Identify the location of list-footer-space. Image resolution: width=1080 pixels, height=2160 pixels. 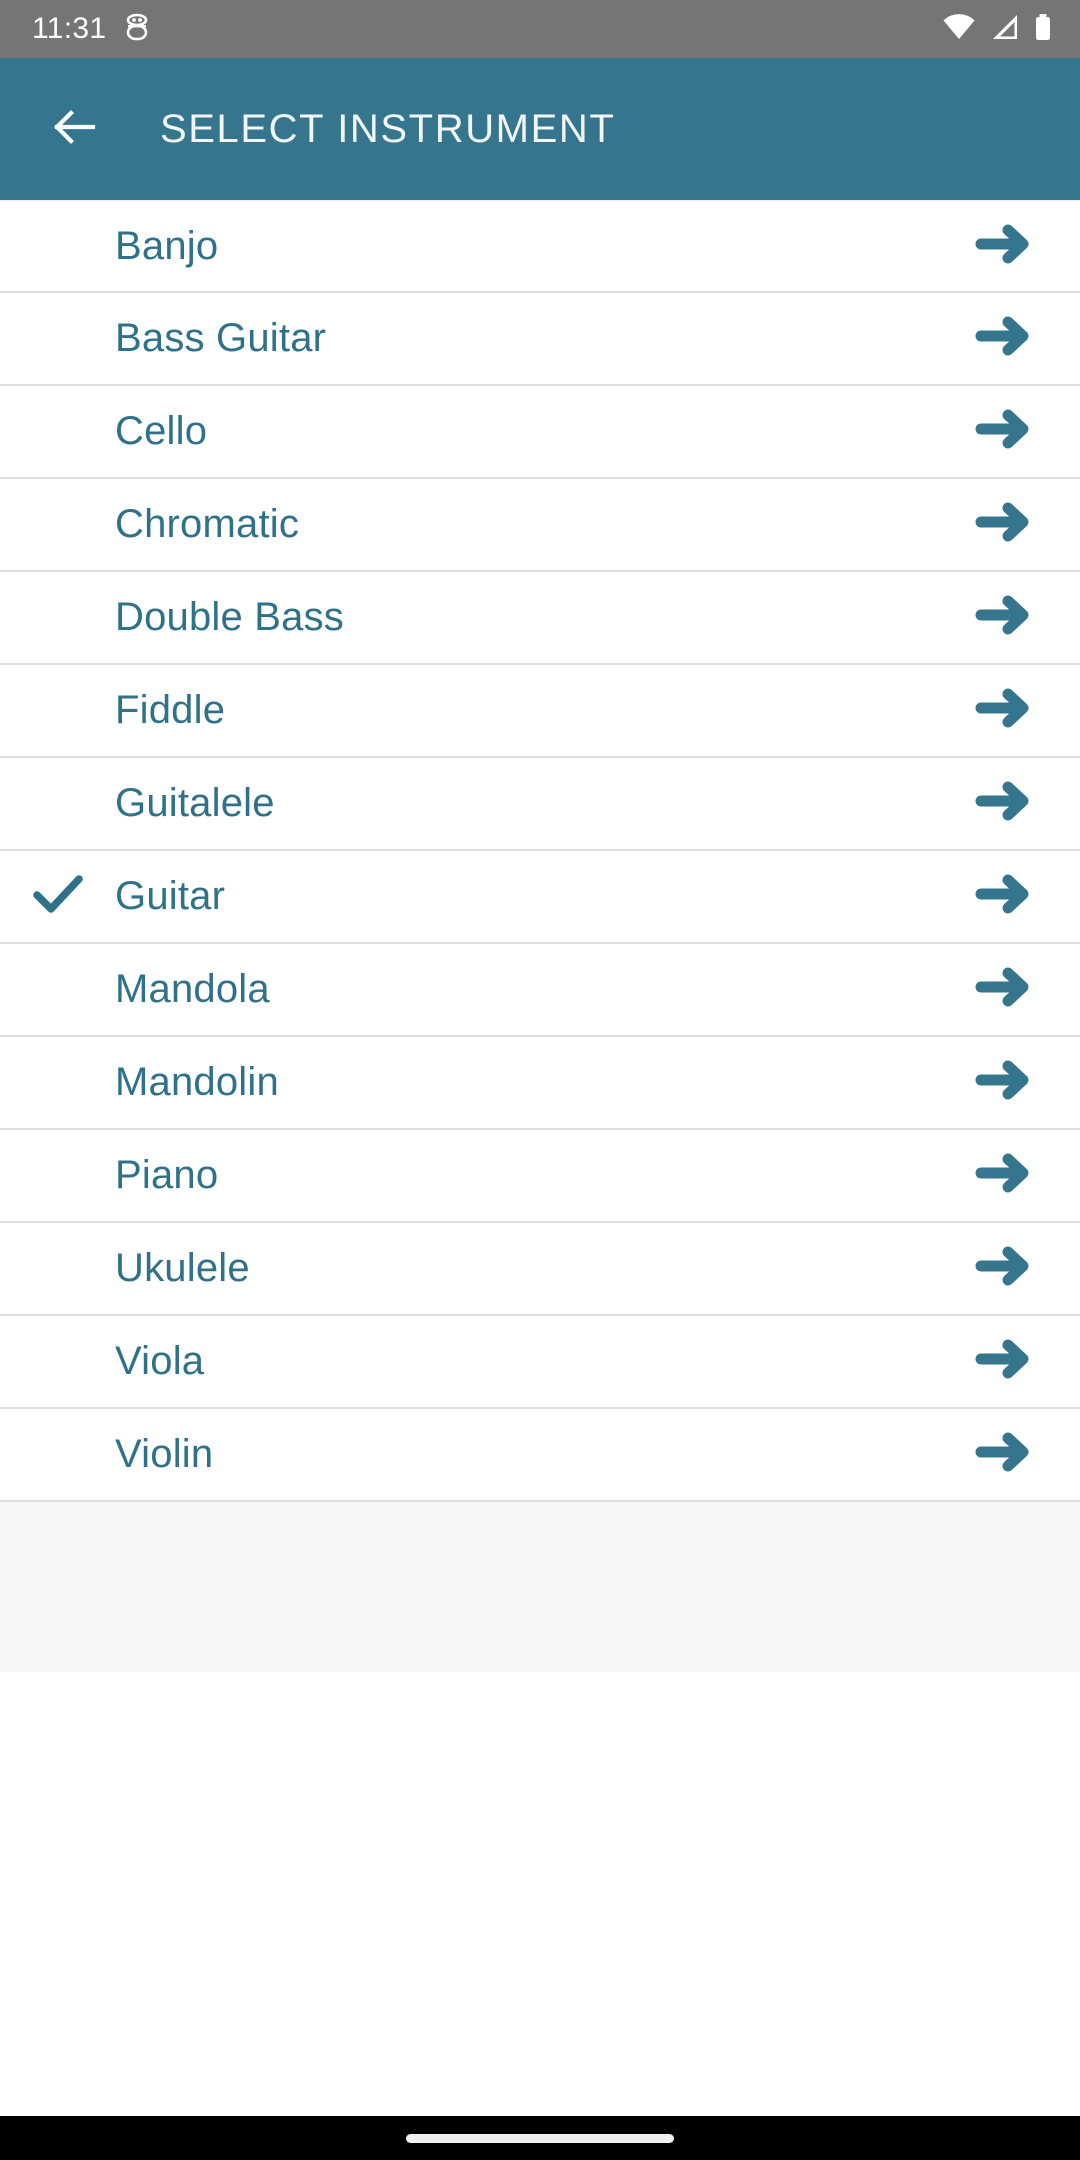
(540, 1587).